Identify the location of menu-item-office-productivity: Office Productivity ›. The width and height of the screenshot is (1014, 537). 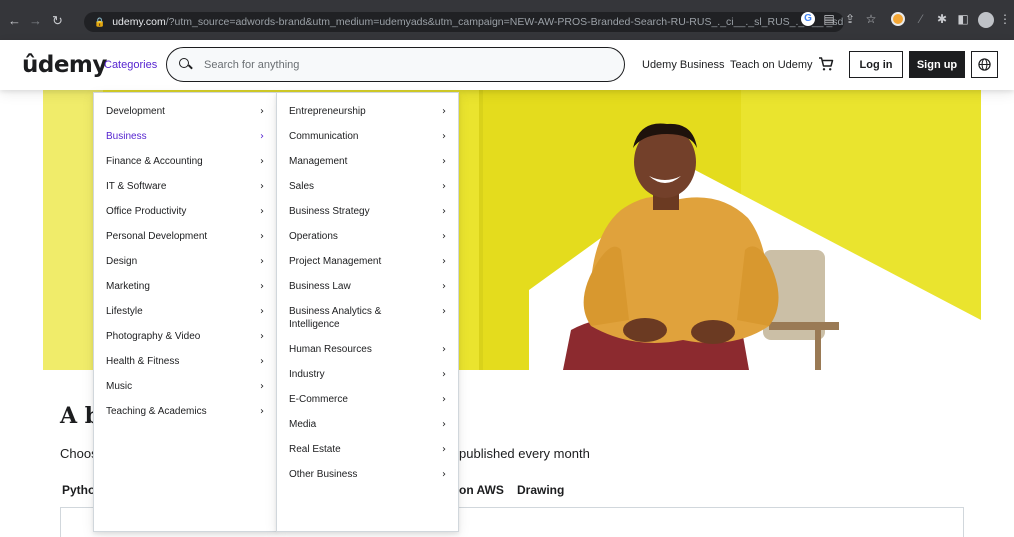
(185, 211).